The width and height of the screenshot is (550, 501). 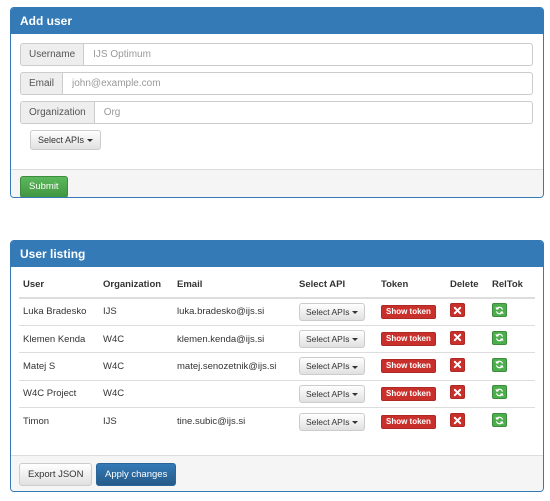 What do you see at coordinates (308, 54) in the screenshot?
I see `username-input` at bounding box center [308, 54].